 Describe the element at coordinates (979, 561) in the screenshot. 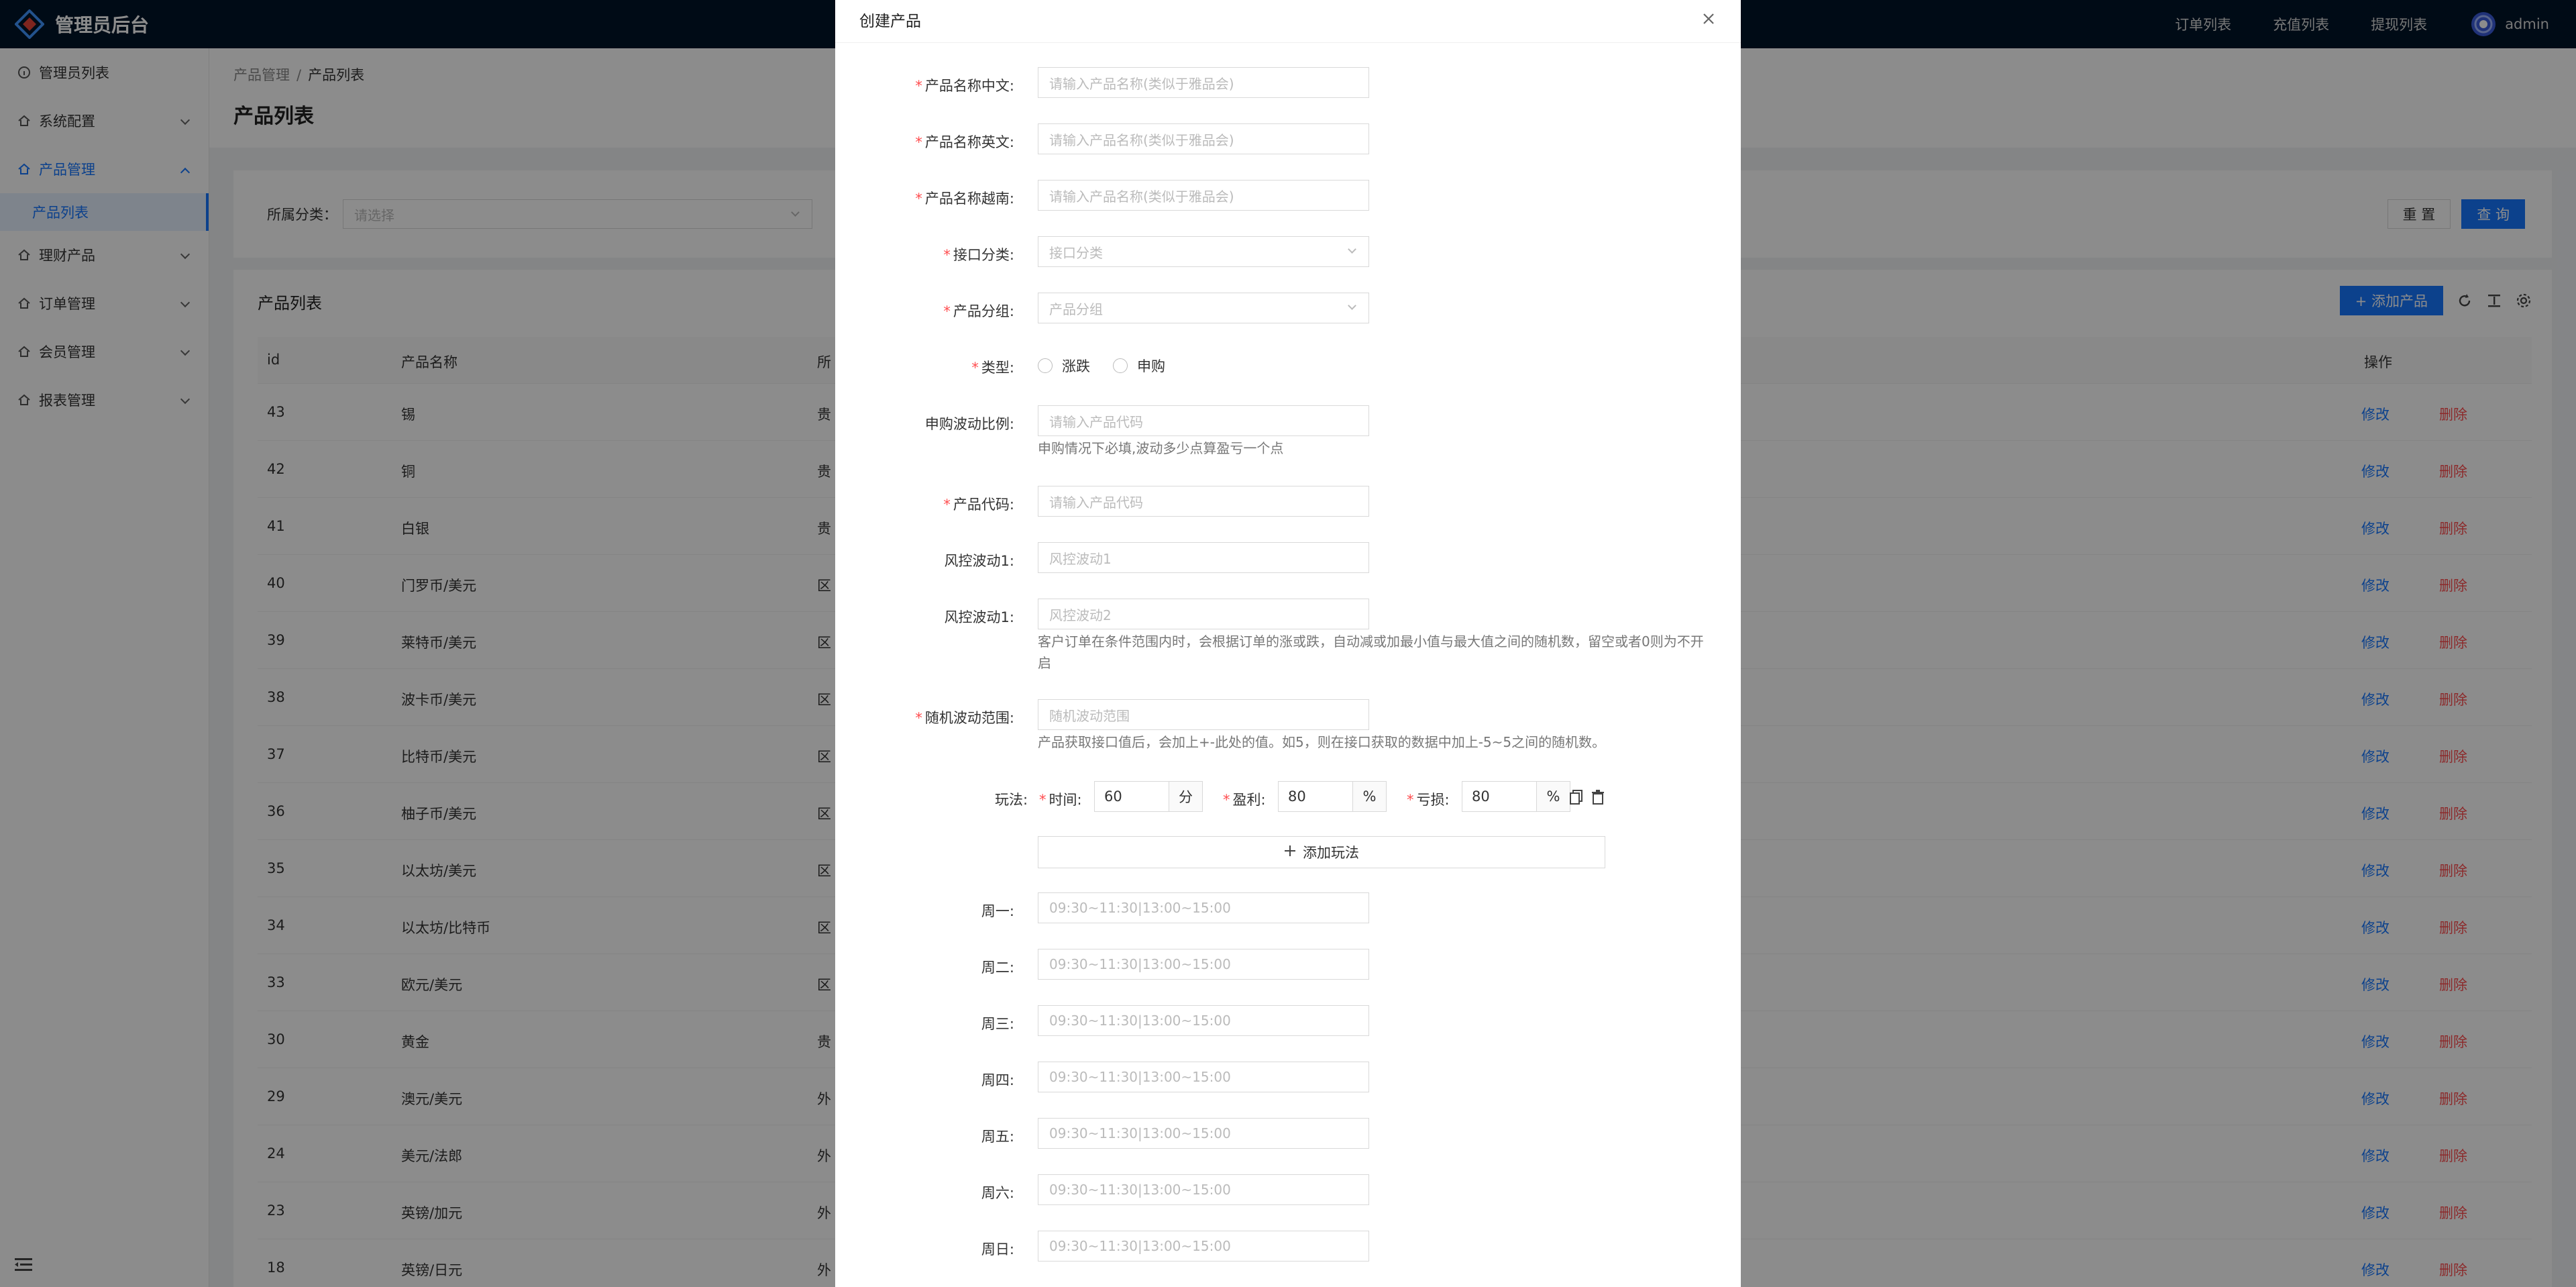

I see `risk1-label: 风控波动1:` at that location.